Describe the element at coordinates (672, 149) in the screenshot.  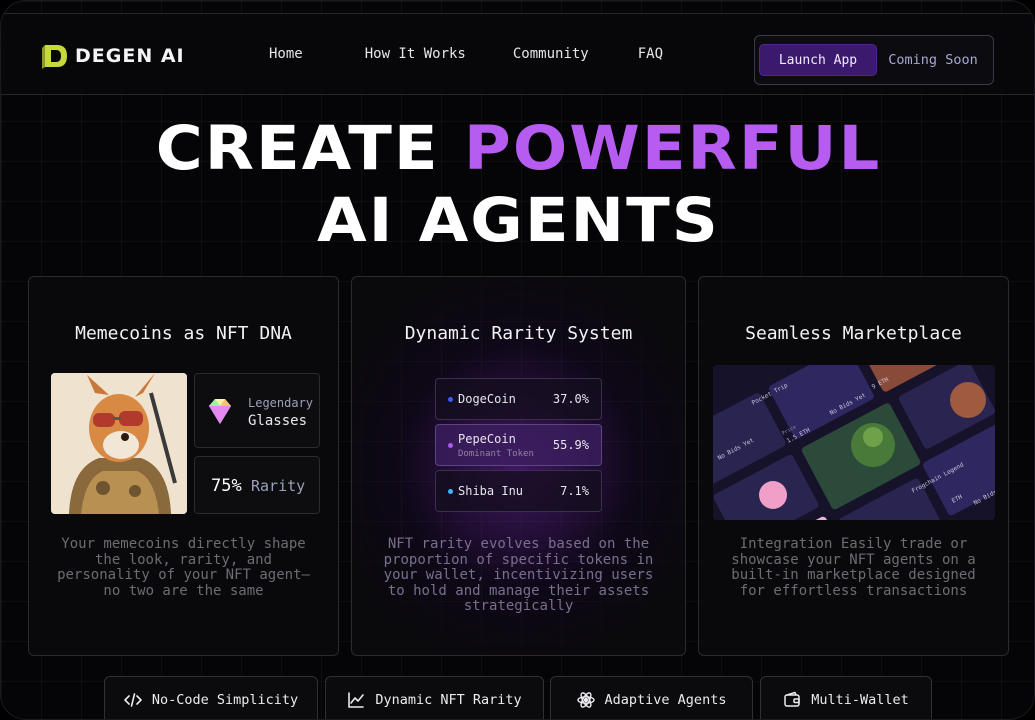
I see `hero-word-powerful: POWERFUL` at that location.